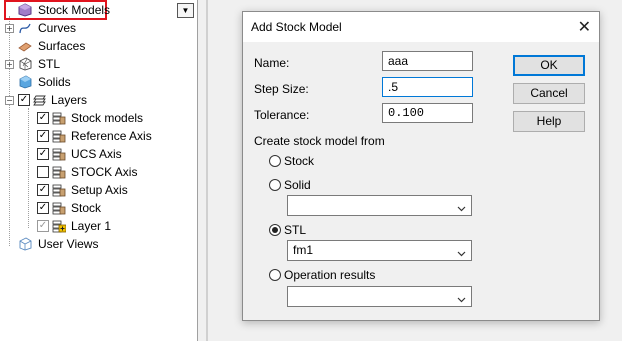  Describe the element at coordinates (272, 63) in the screenshot. I see `name-label: Name:` at that location.